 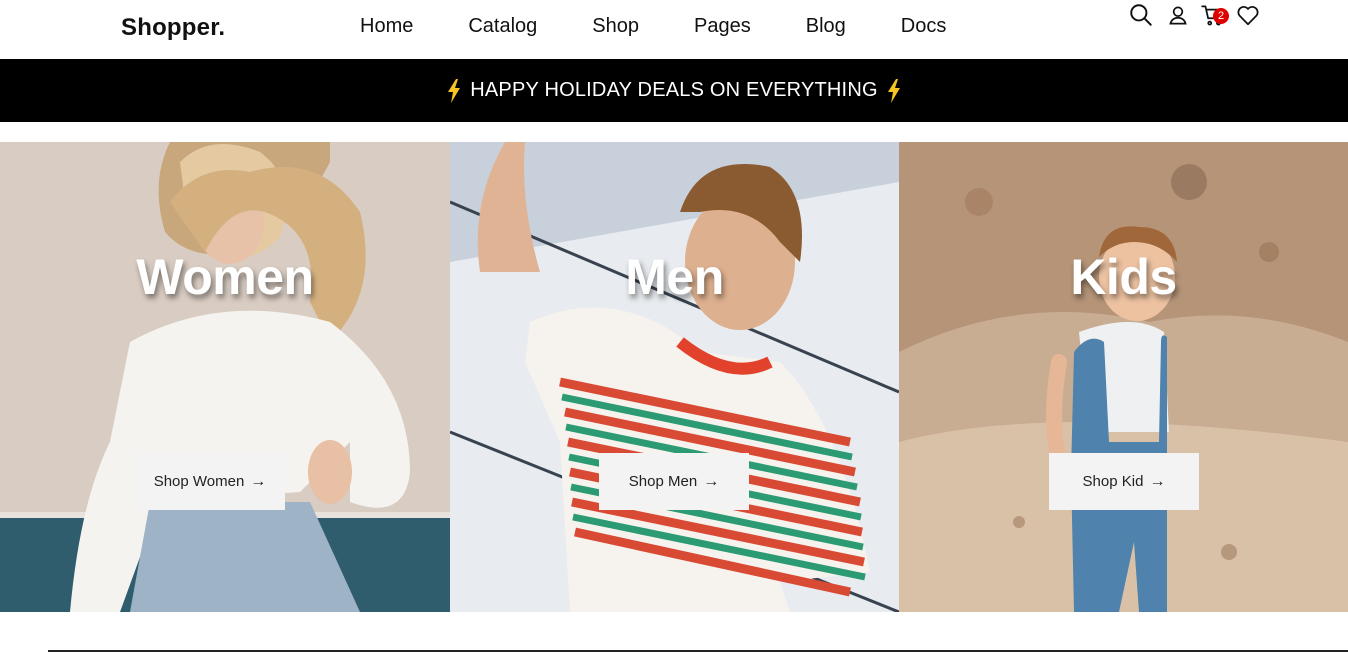 I want to click on nav-home: Home, so click(x=386, y=26).